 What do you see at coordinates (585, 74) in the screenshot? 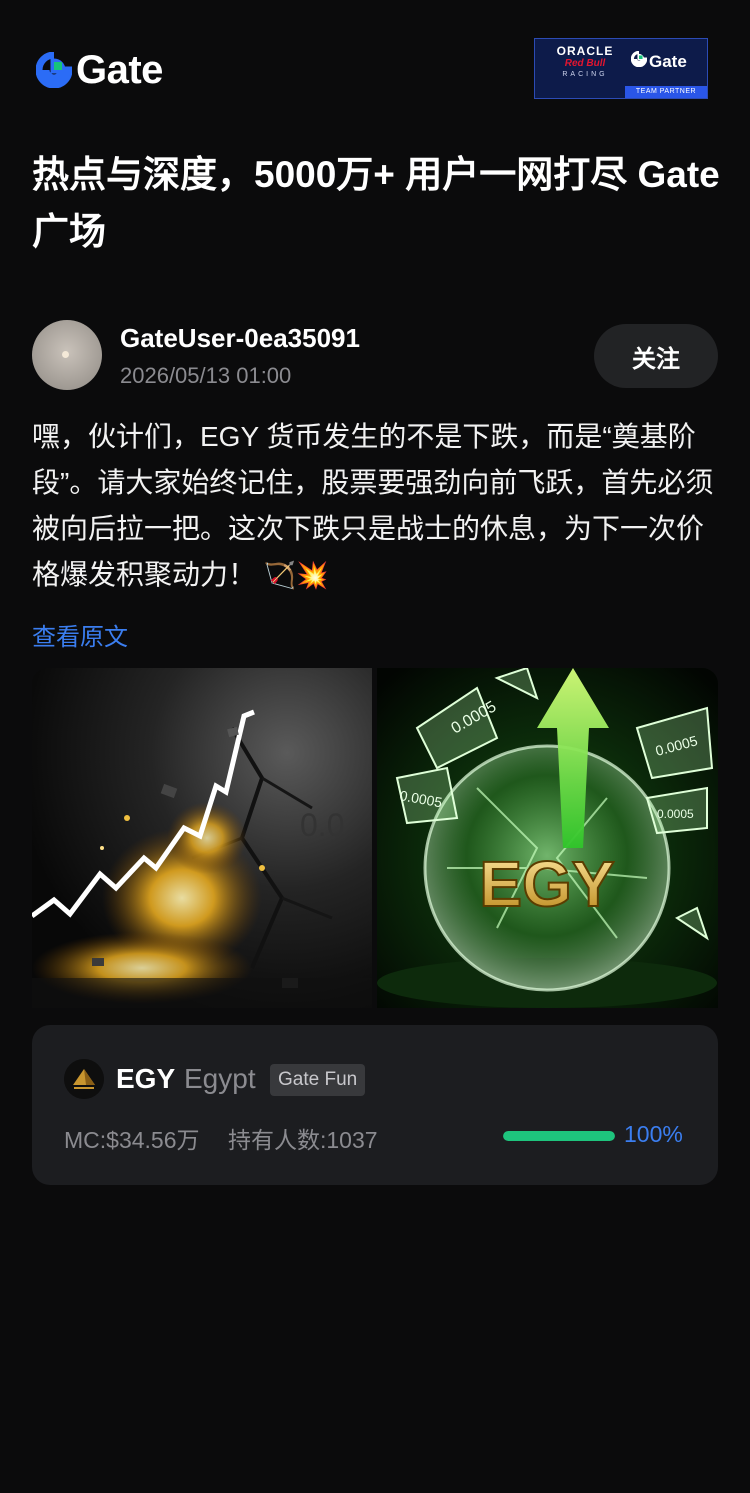
I see `racing-text: RACING` at bounding box center [585, 74].